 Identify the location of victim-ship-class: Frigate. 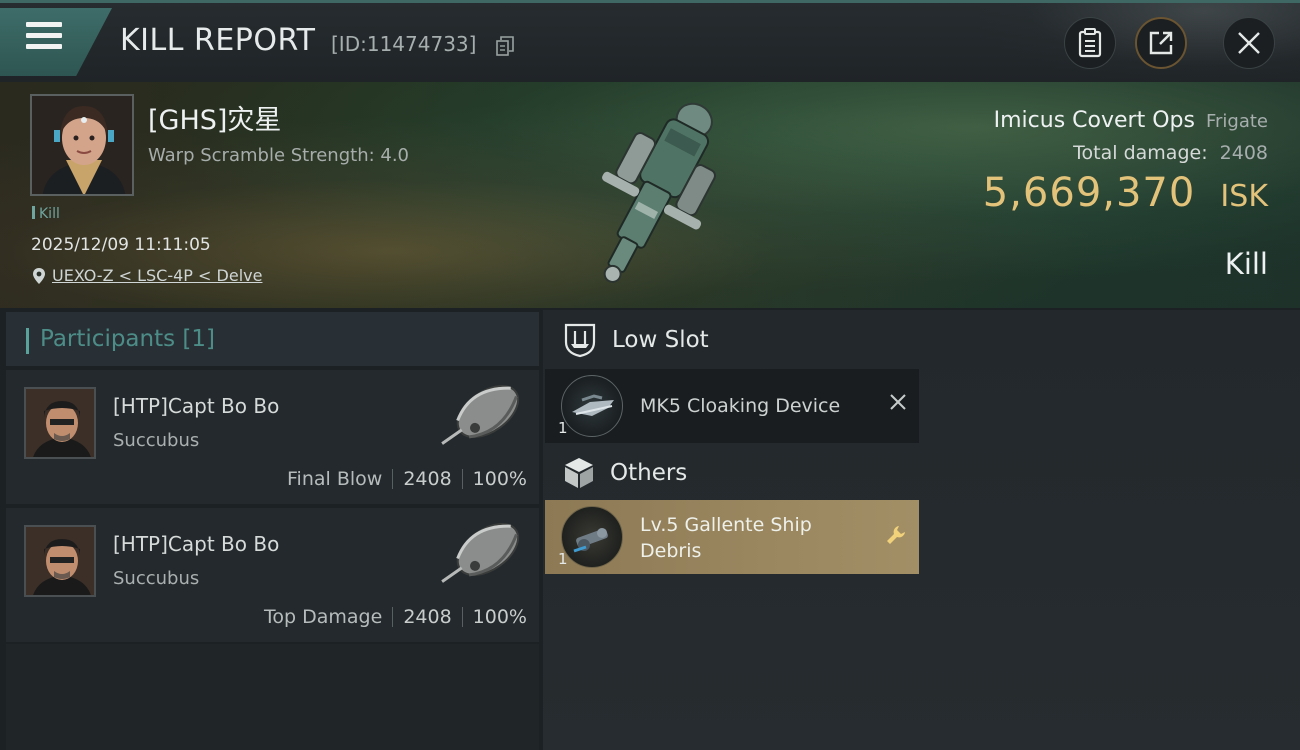
(1236, 121).